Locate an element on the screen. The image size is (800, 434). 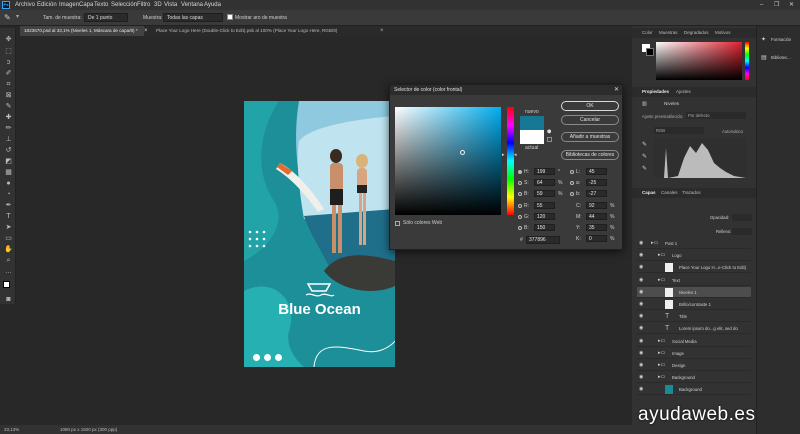
sample-select: Todas las capas is located at coordinates (193, 17).